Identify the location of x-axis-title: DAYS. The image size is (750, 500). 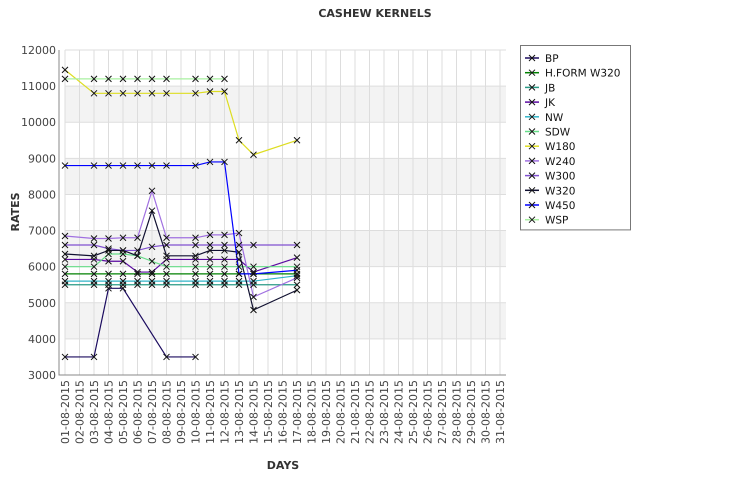
(283, 465).